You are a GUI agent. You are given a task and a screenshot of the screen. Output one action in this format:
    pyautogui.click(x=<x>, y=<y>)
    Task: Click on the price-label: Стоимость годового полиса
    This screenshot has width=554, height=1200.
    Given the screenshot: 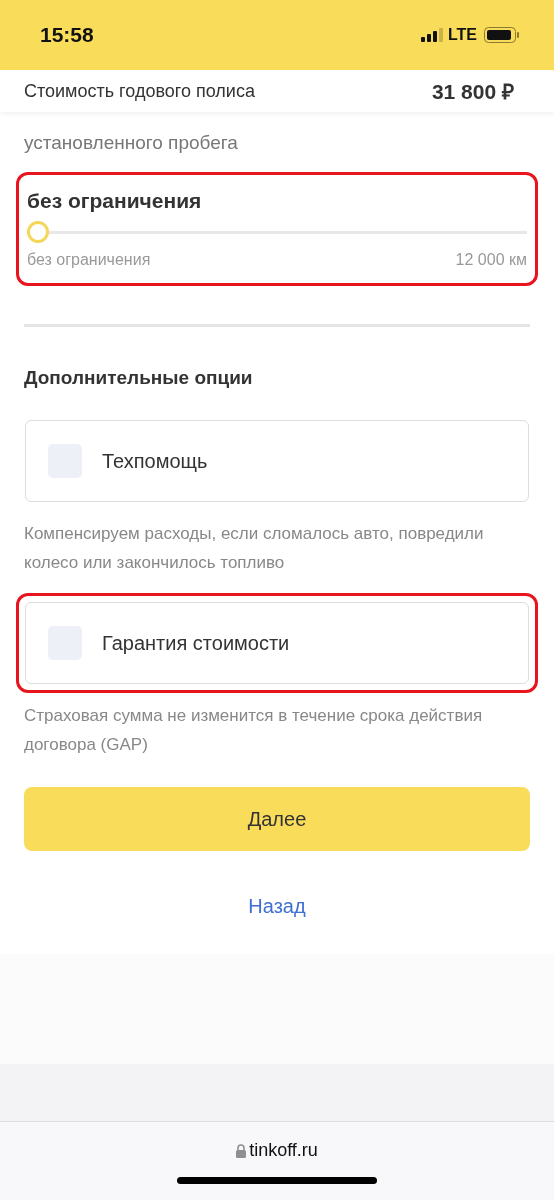 What is the action you would take?
    pyautogui.click(x=139, y=91)
    